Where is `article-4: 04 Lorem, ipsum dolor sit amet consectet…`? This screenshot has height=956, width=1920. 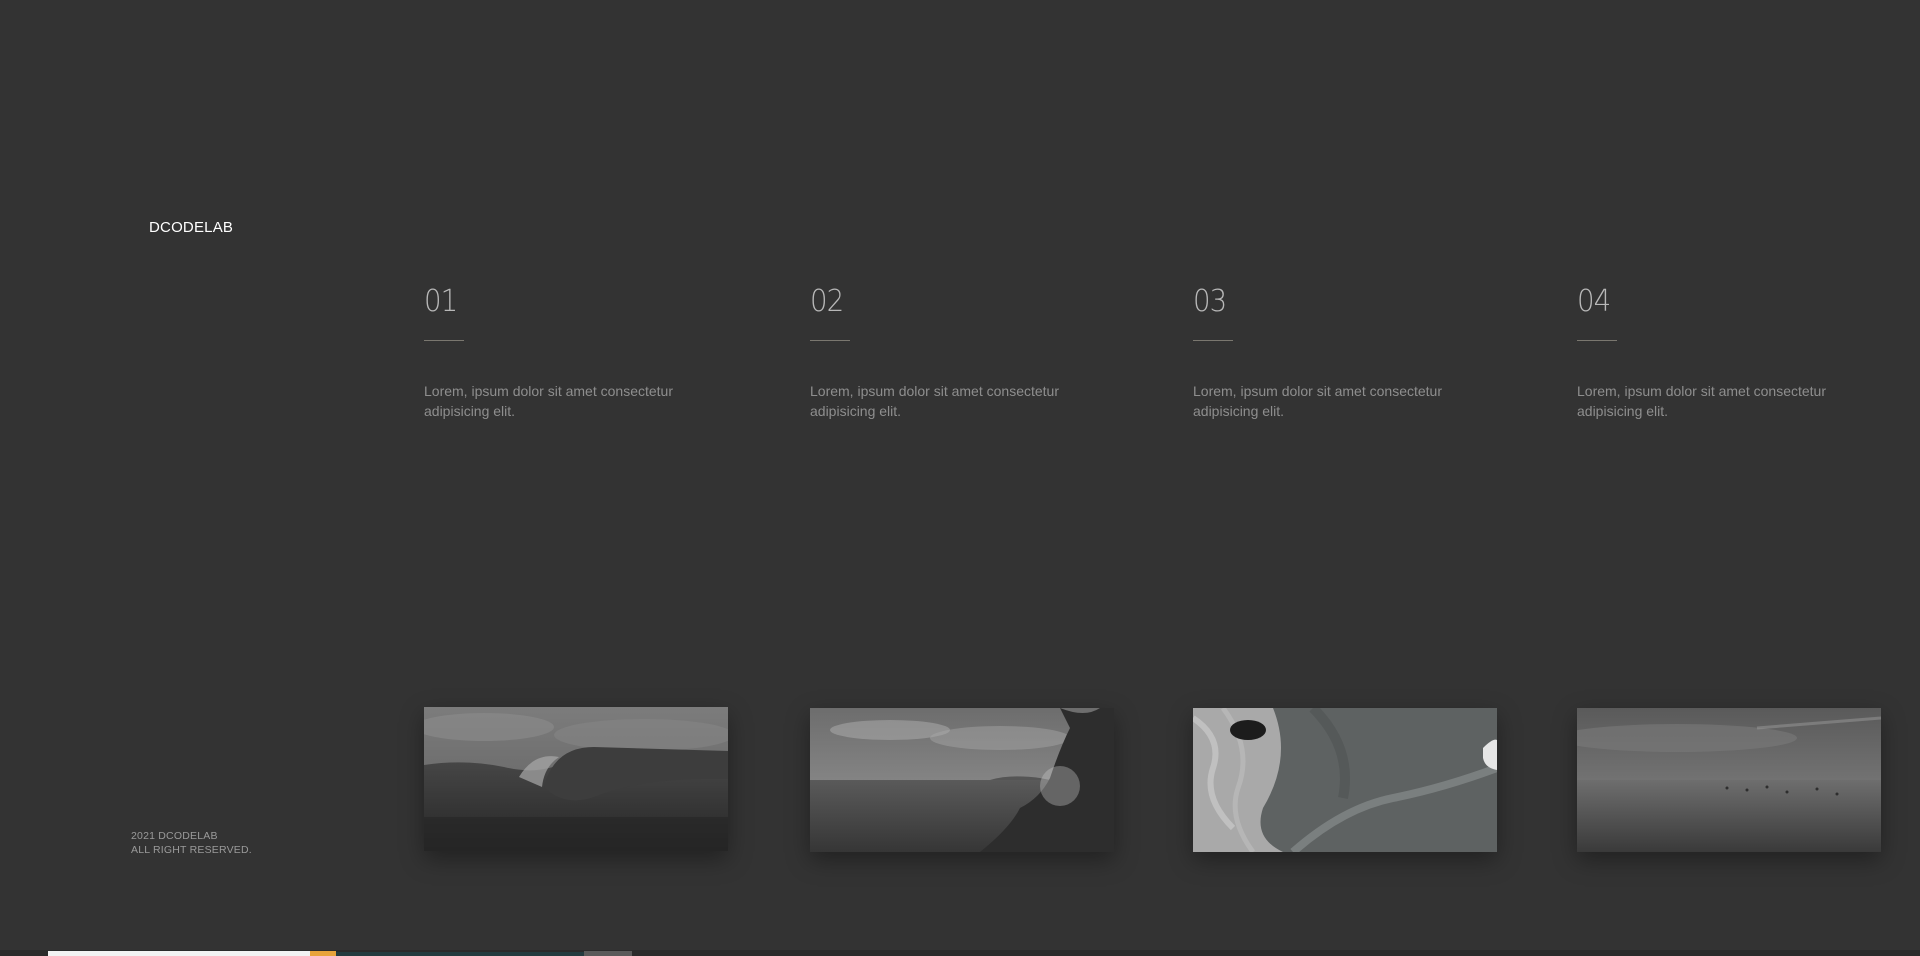 article-4: 04 Lorem, ipsum dolor sit amet consectet… is located at coordinates (1737, 352).